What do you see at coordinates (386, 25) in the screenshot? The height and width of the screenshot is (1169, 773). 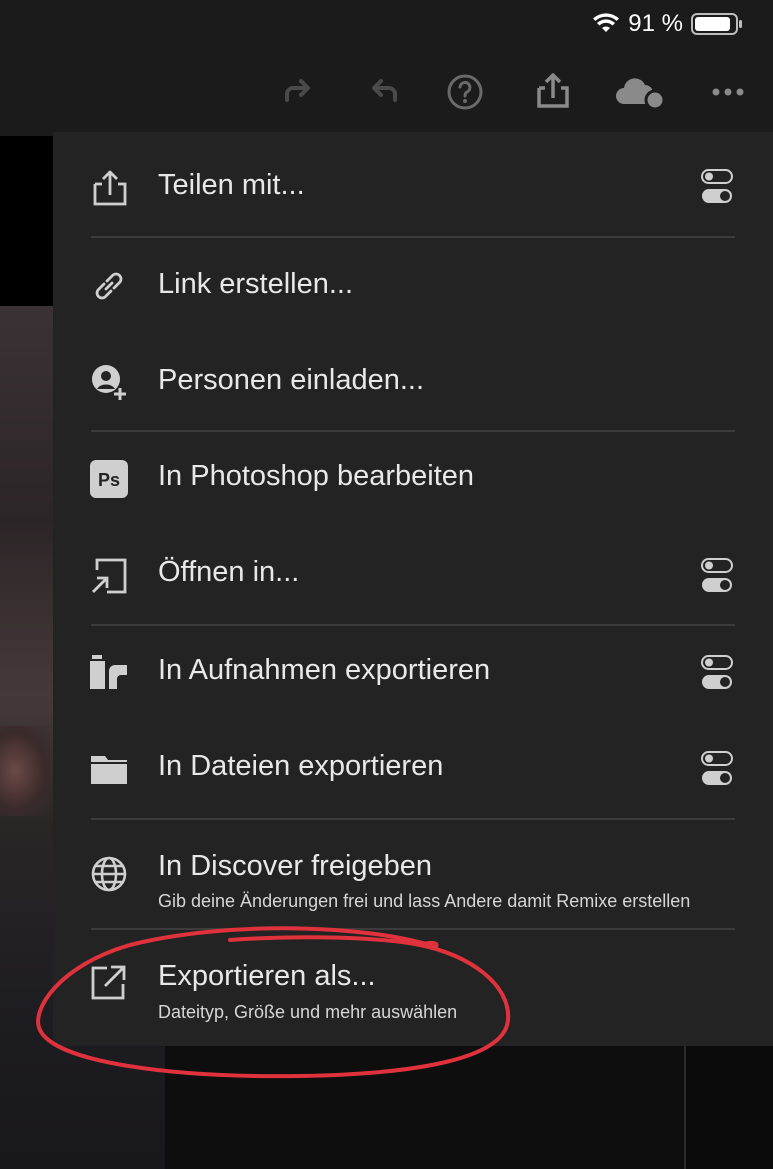 I see `status-bar: 91 %` at bounding box center [386, 25].